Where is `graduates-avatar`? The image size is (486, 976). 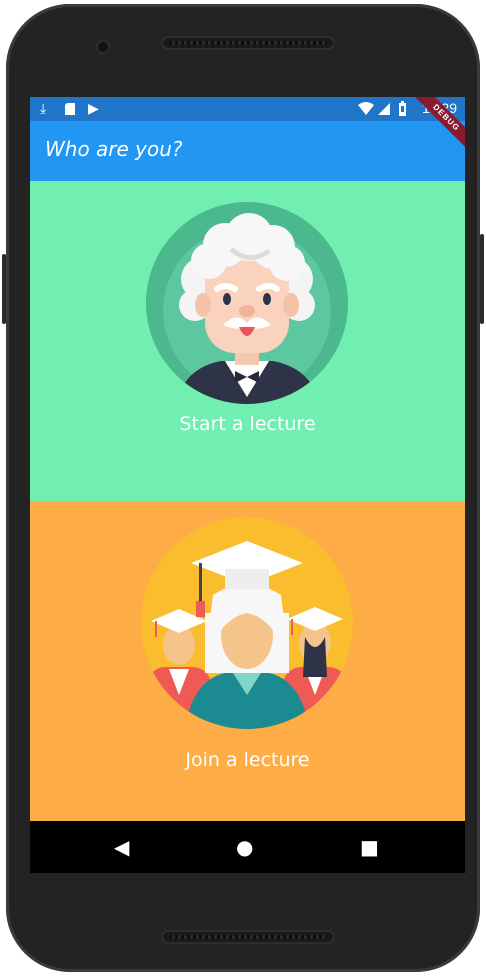 graduates-avatar is located at coordinates (247, 623).